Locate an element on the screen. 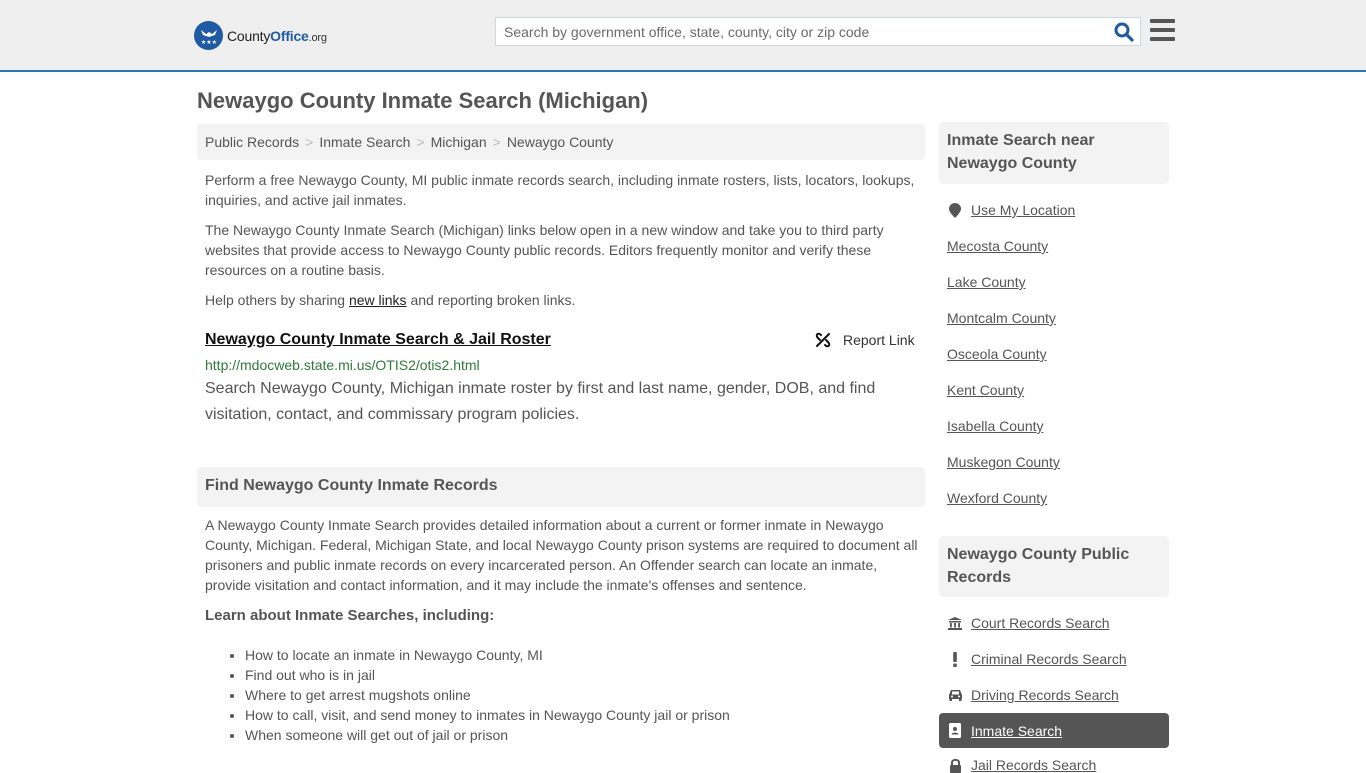  sidebar-item-driving-records: Driving Records Search is located at coordinates (1033, 695).